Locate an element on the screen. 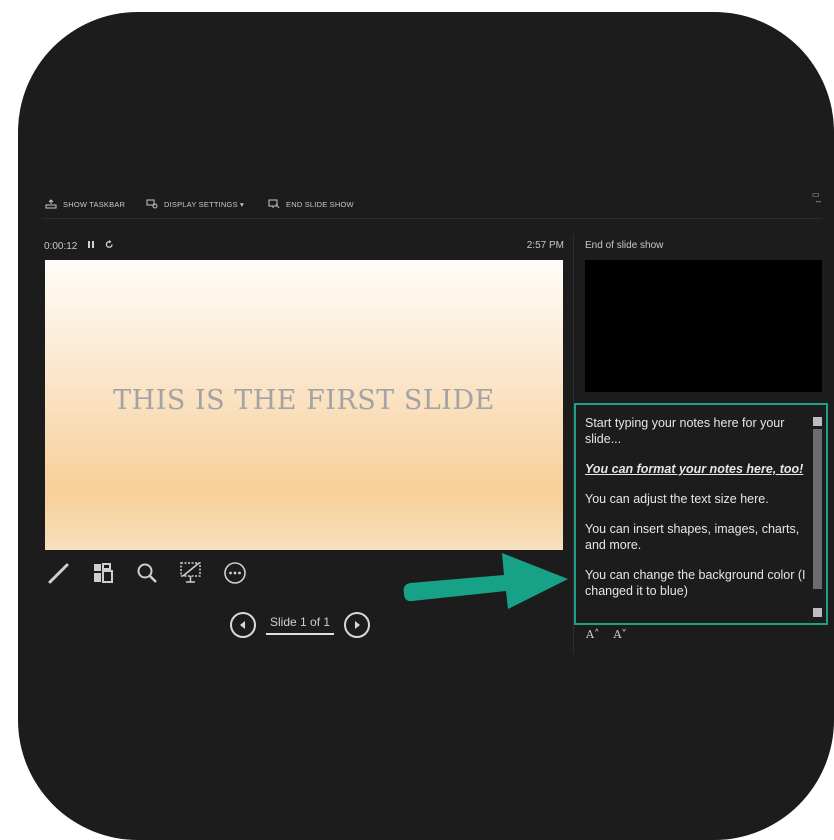 The image size is (834, 840). presenter-tools is located at coordinates (147, 573).